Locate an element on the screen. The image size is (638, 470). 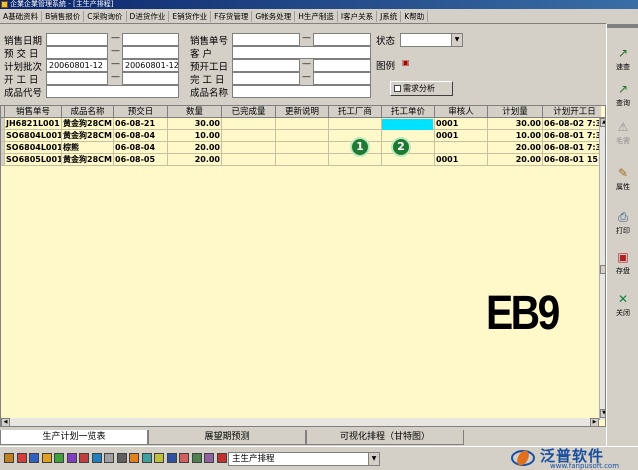
sale-no-to-field is located at coordinates (342, 39).